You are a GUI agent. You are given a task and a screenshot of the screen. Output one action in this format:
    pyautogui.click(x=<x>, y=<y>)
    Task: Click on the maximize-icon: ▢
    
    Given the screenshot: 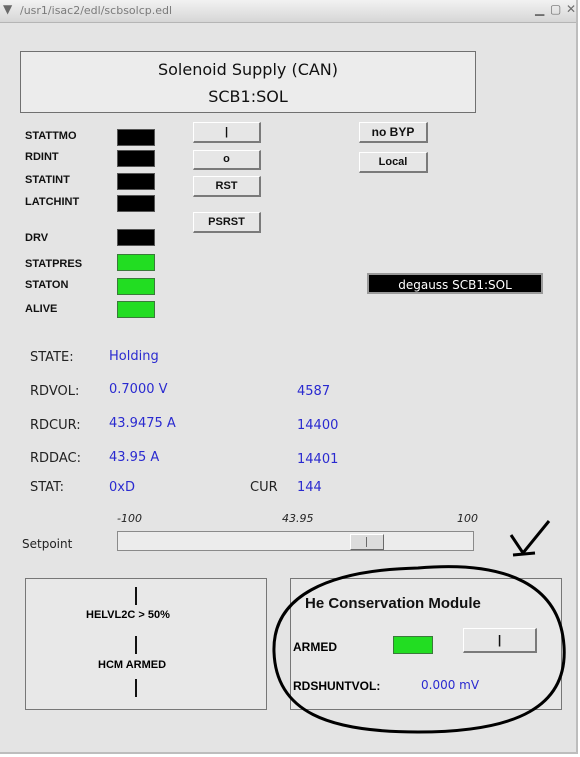 What is the action you would take?
    pyautogui.click(x=555, y=9)
    